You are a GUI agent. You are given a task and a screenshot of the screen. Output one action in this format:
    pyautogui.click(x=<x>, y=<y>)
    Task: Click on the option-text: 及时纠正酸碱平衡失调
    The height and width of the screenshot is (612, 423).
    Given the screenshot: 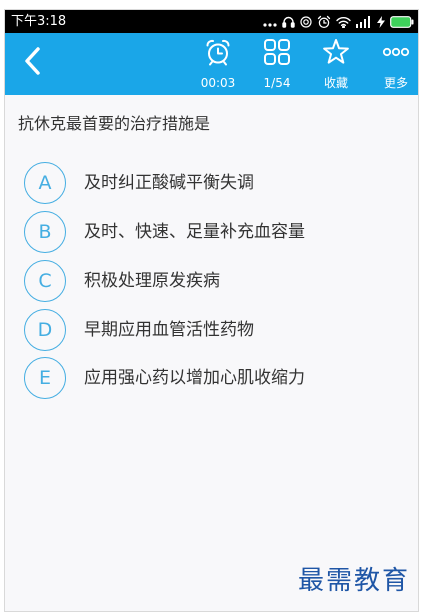 What is the action you would take?
    pyautogui.click(x=169, y=183)
    